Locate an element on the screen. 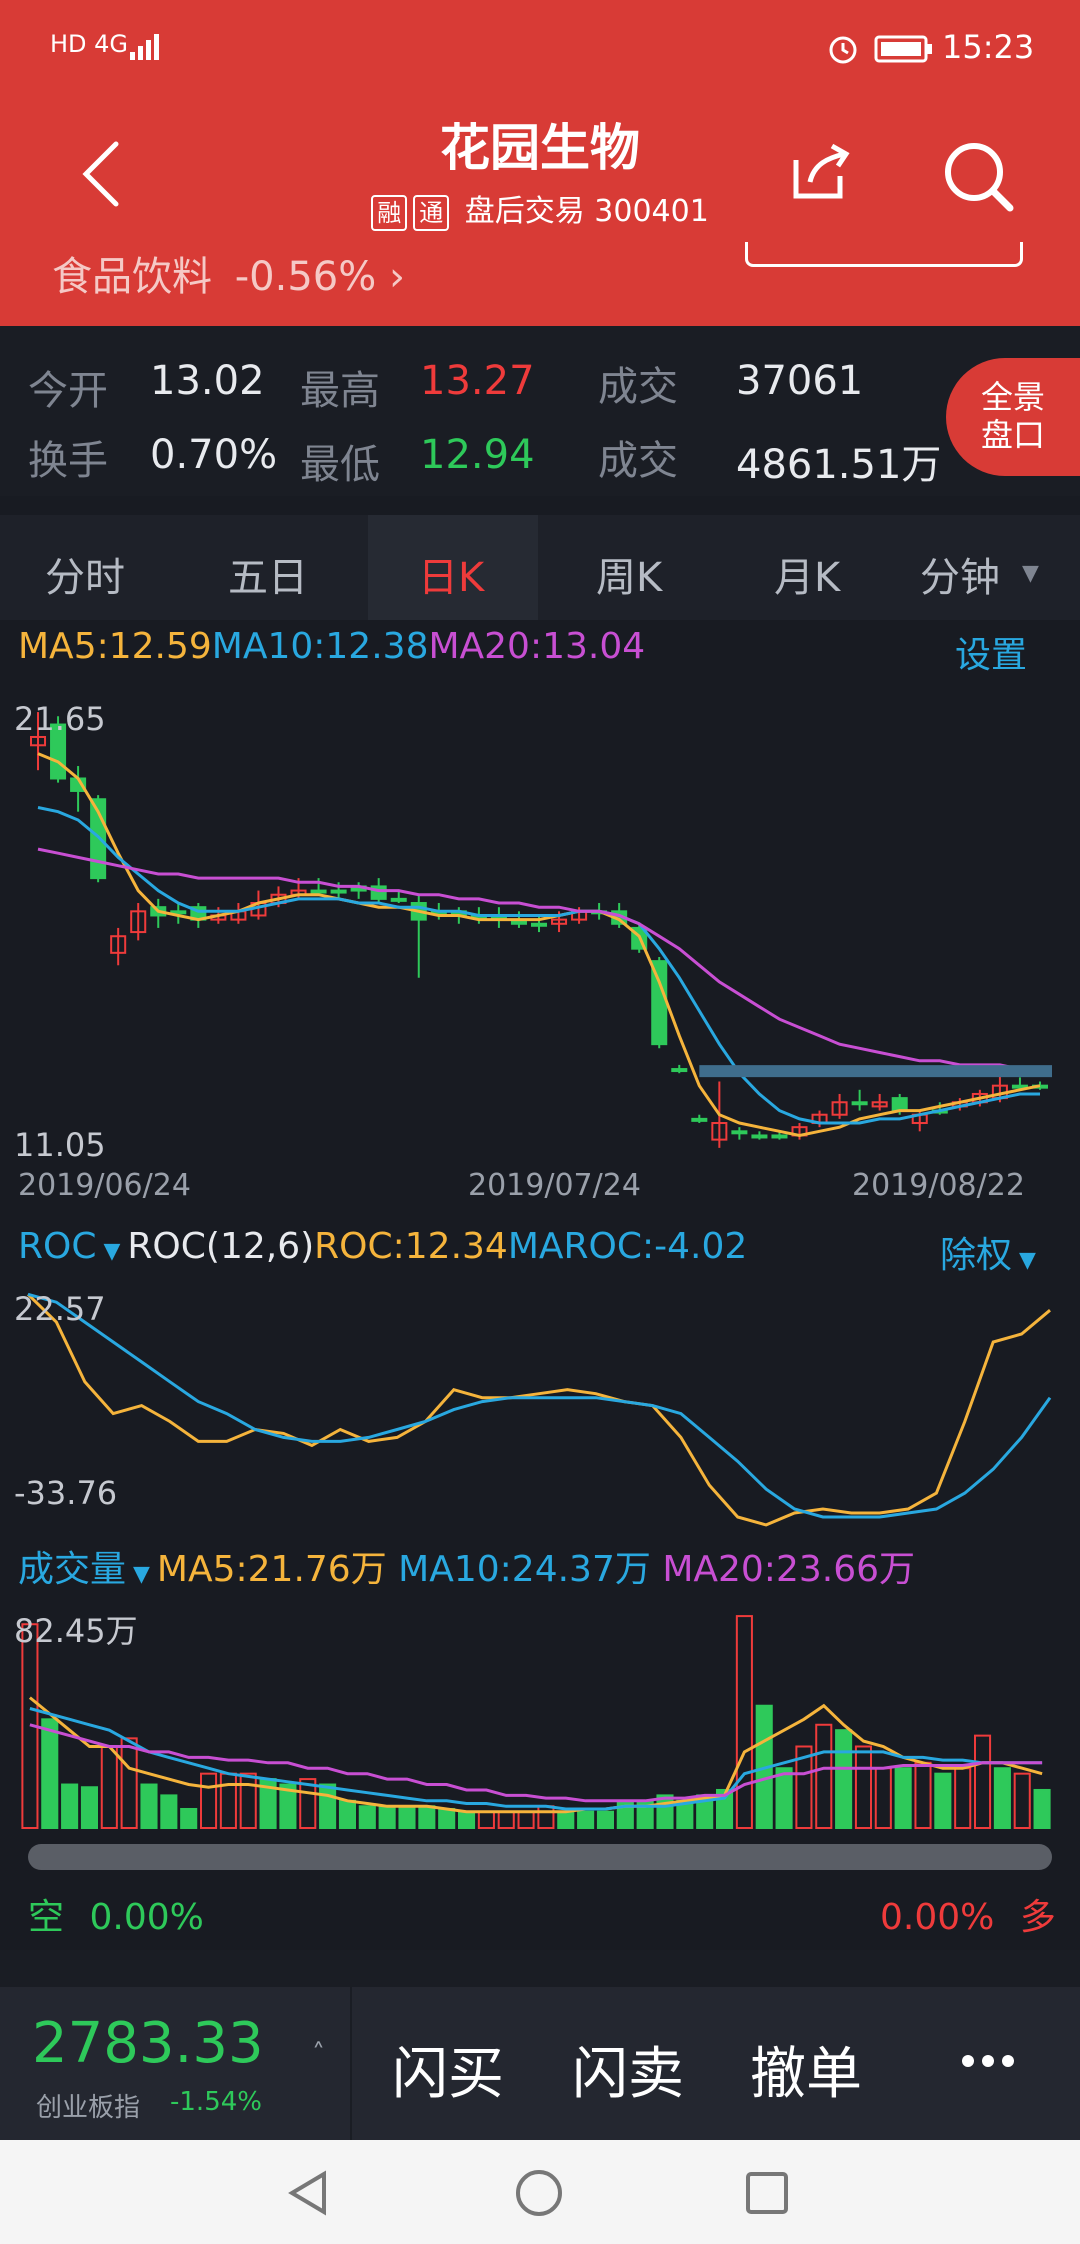 The image size is (1080, 2244). nav-back-icon is located at coordinates (309, 2195).